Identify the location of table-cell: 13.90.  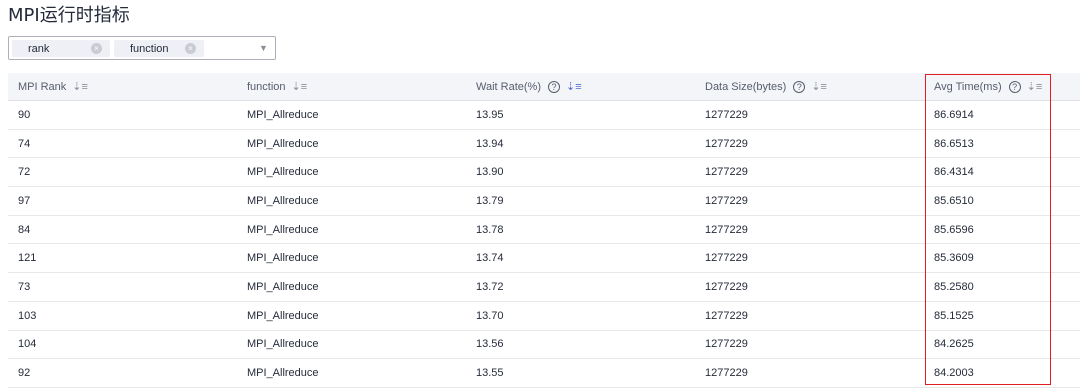
(490, 172).